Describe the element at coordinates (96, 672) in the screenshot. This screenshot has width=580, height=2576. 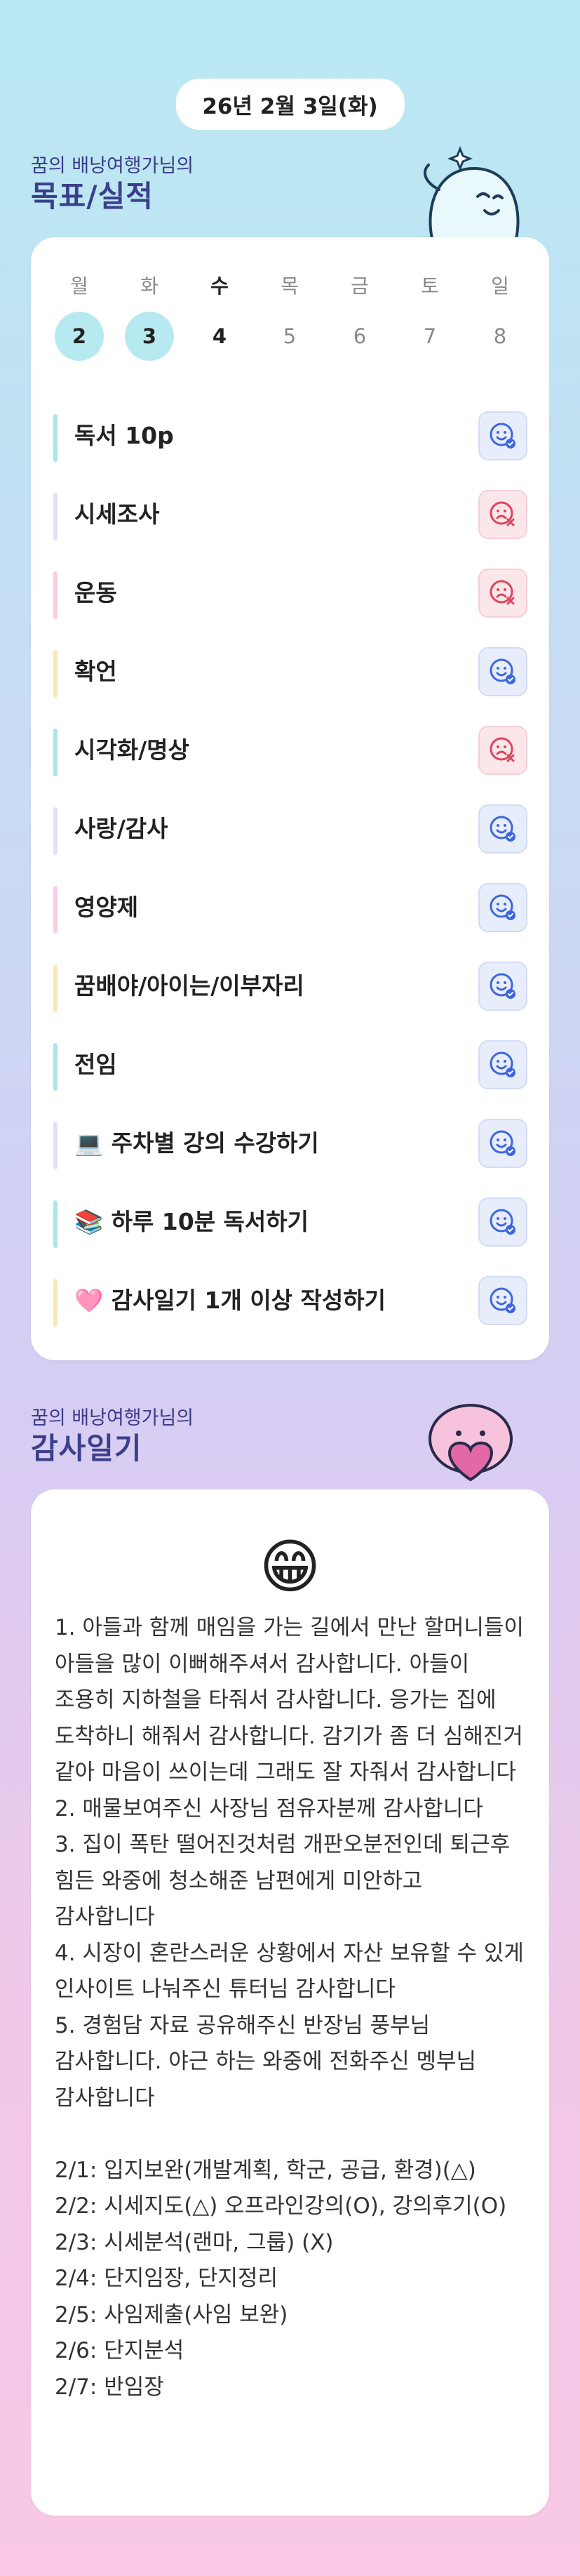
I see `habit-label: 확언` at that location.